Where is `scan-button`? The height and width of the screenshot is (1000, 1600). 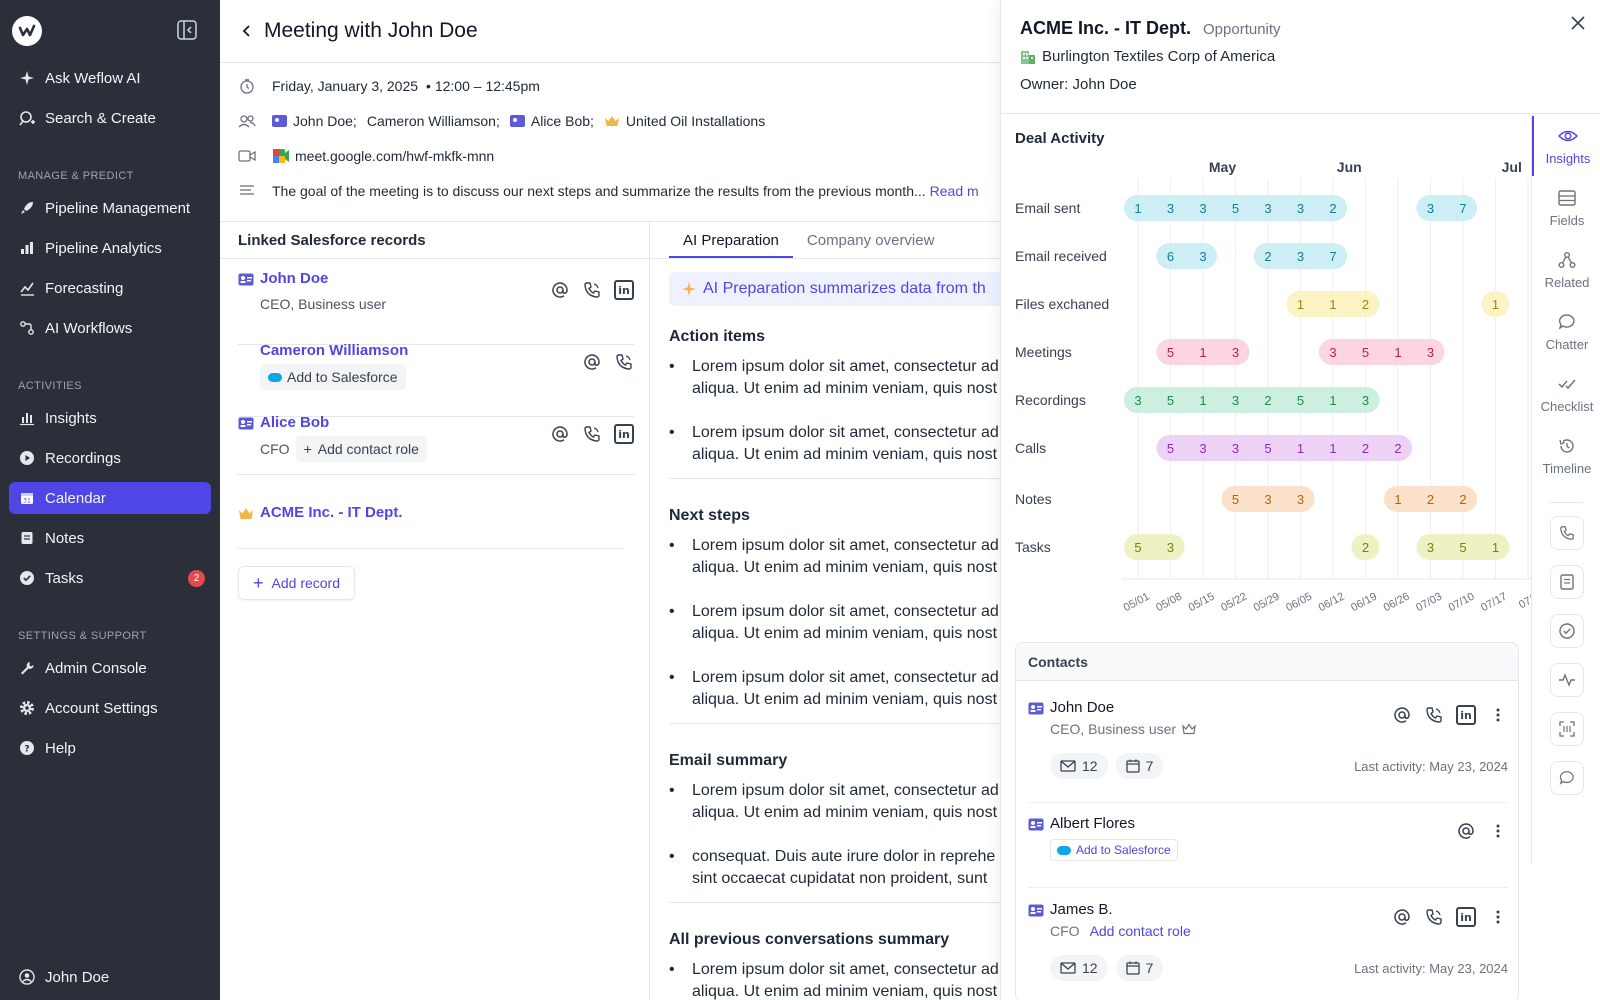
scan-button is located at coordinates (1567, 729).